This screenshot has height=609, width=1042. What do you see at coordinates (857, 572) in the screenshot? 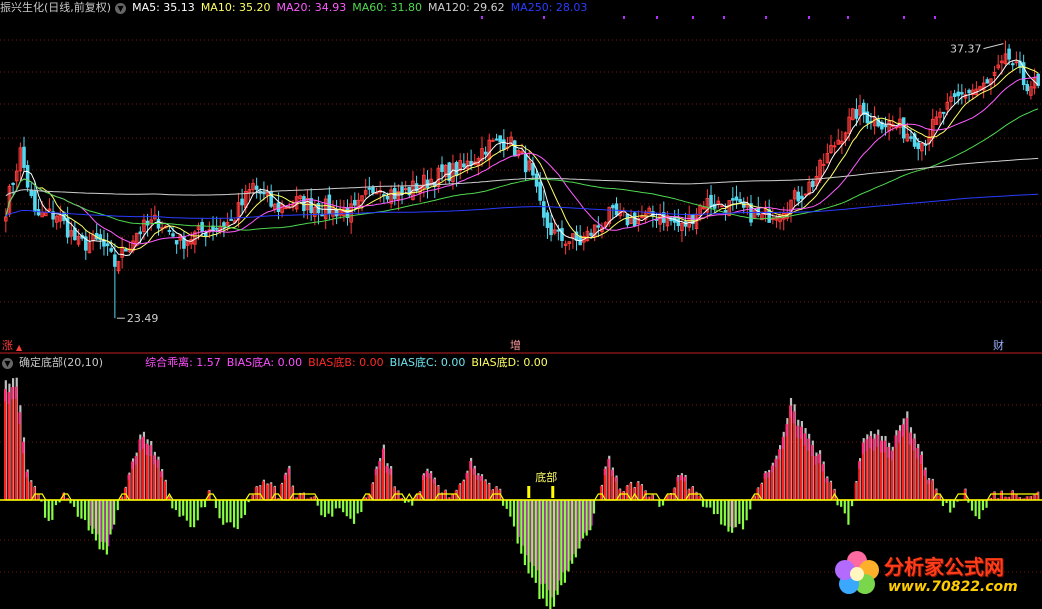
I see `flower-logo-icon` at bounding box center [857, 572].